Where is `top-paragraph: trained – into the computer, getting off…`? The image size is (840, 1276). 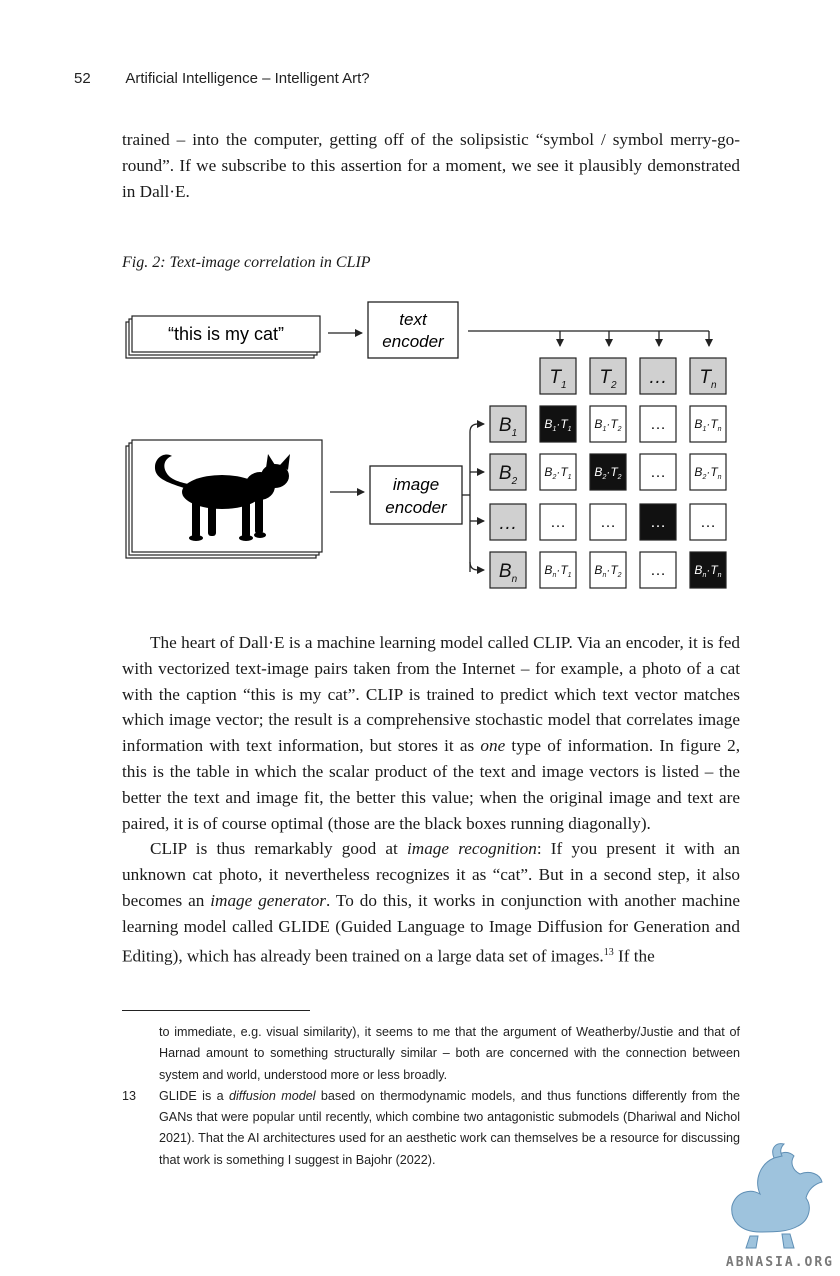 top-paragraph: trained – into the computer, getting off… is located at coordinates (431, 165).